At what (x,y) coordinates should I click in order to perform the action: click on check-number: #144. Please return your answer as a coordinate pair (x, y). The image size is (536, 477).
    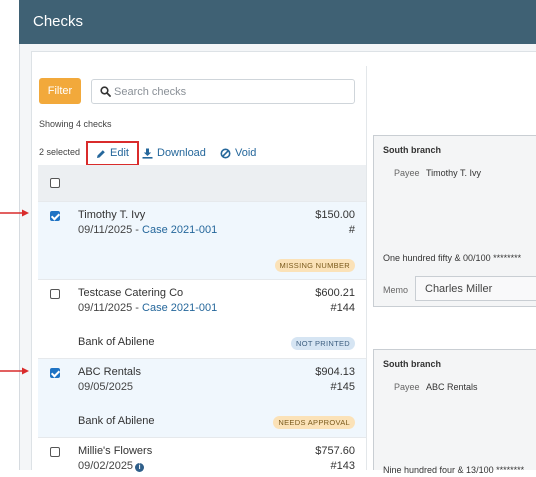
    Looking at the image, I should click on (342, 308).